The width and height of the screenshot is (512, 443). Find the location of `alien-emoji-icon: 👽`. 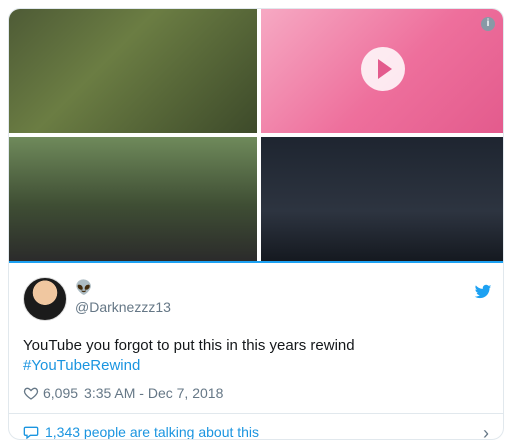

alien-emoji-icon: 👽 is located at coordinates (84, 287).